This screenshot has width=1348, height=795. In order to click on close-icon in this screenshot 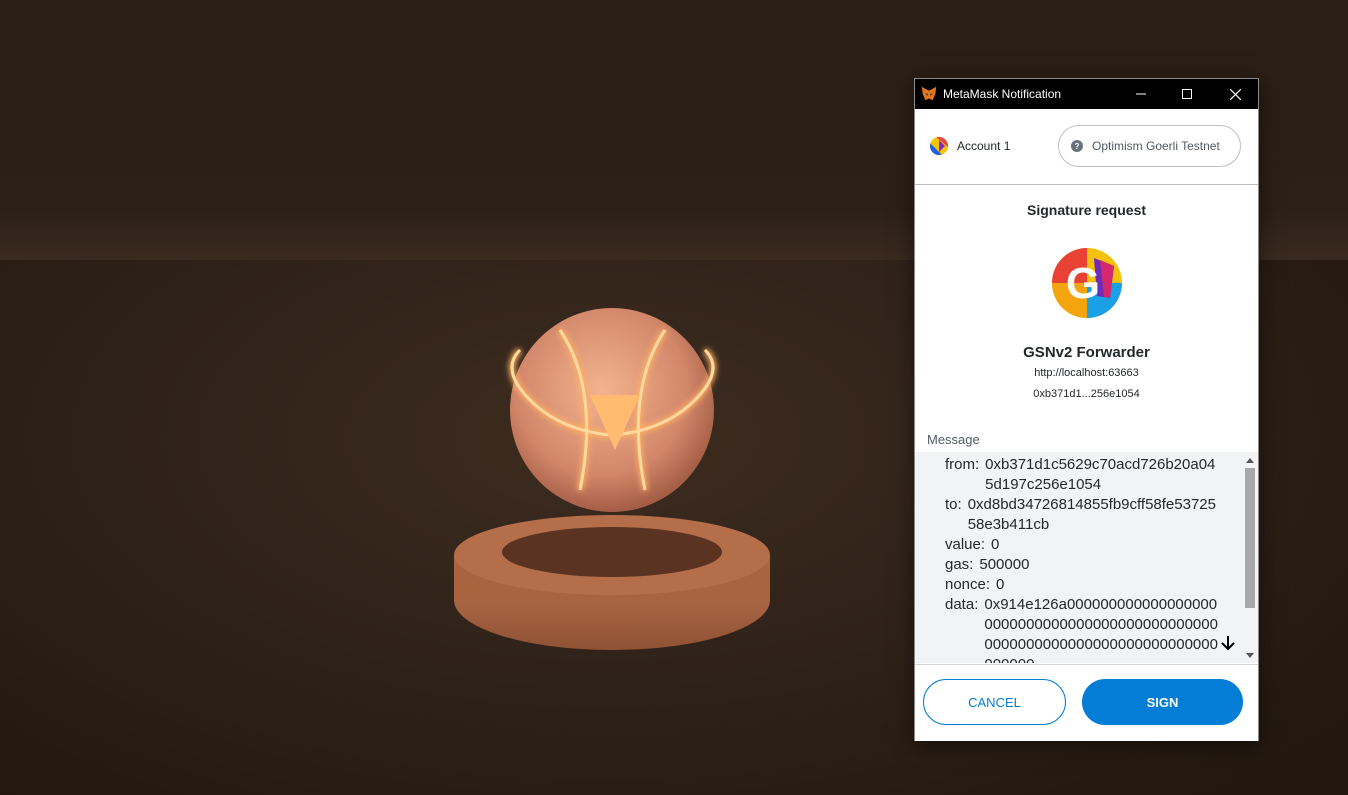, I will do `click(1235, 94)`.